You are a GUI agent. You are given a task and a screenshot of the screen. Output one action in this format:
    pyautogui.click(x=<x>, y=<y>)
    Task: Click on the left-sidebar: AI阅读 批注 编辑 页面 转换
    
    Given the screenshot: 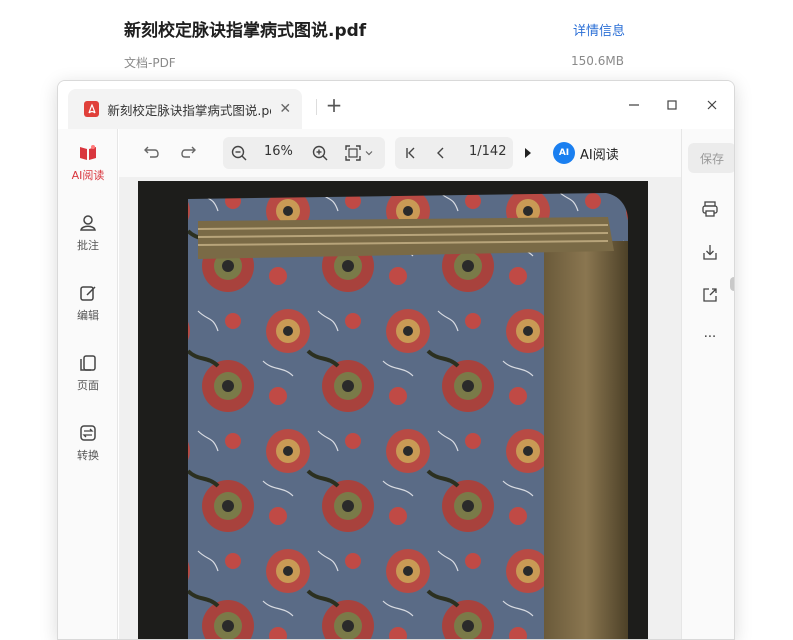 What is the action you would take?
    pyautogui.click(x=88, y=384)
    